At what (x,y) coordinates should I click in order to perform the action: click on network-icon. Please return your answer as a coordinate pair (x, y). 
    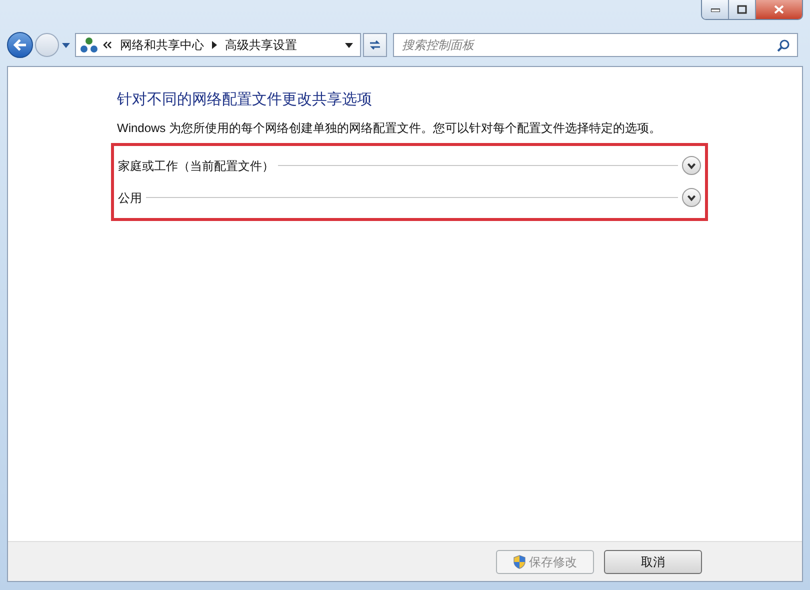
    Looking at the image, I should click on (89, 45).